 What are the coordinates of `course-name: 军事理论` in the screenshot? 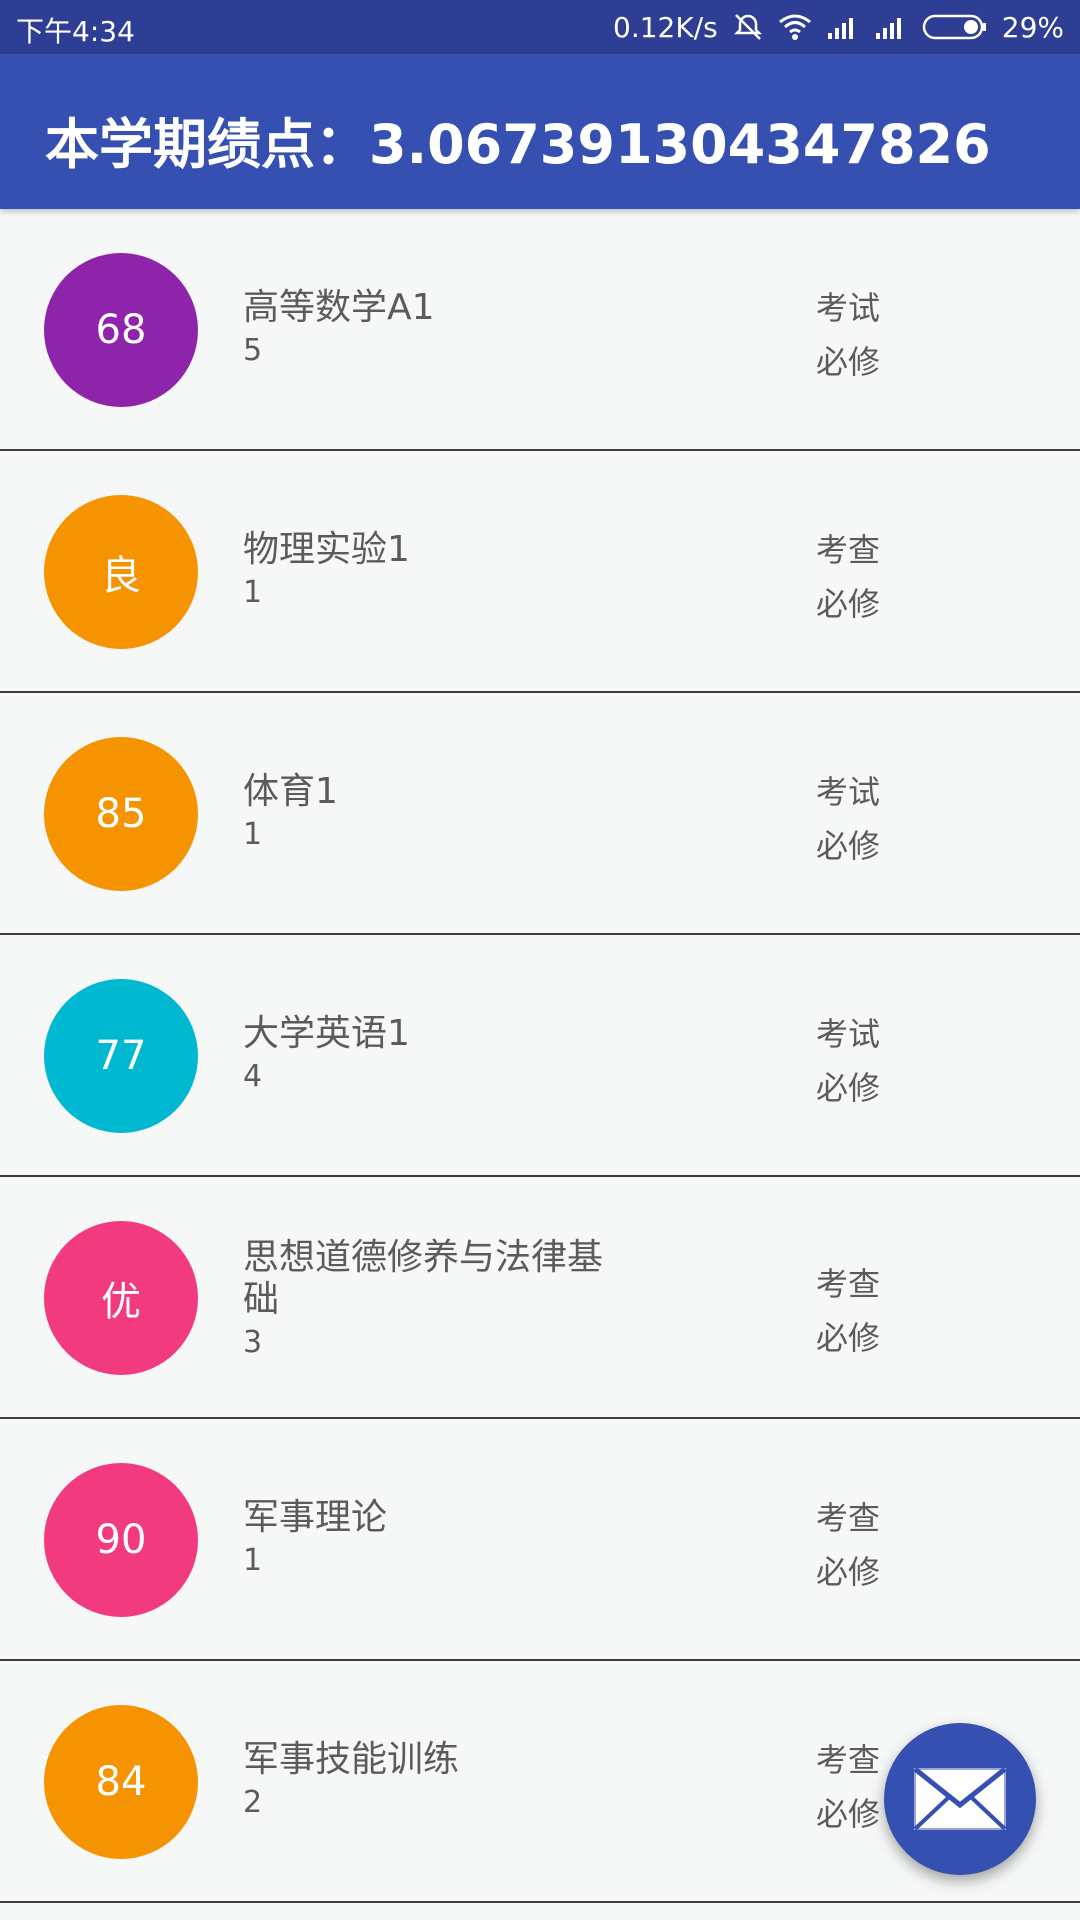 It's located at (315, 1517).